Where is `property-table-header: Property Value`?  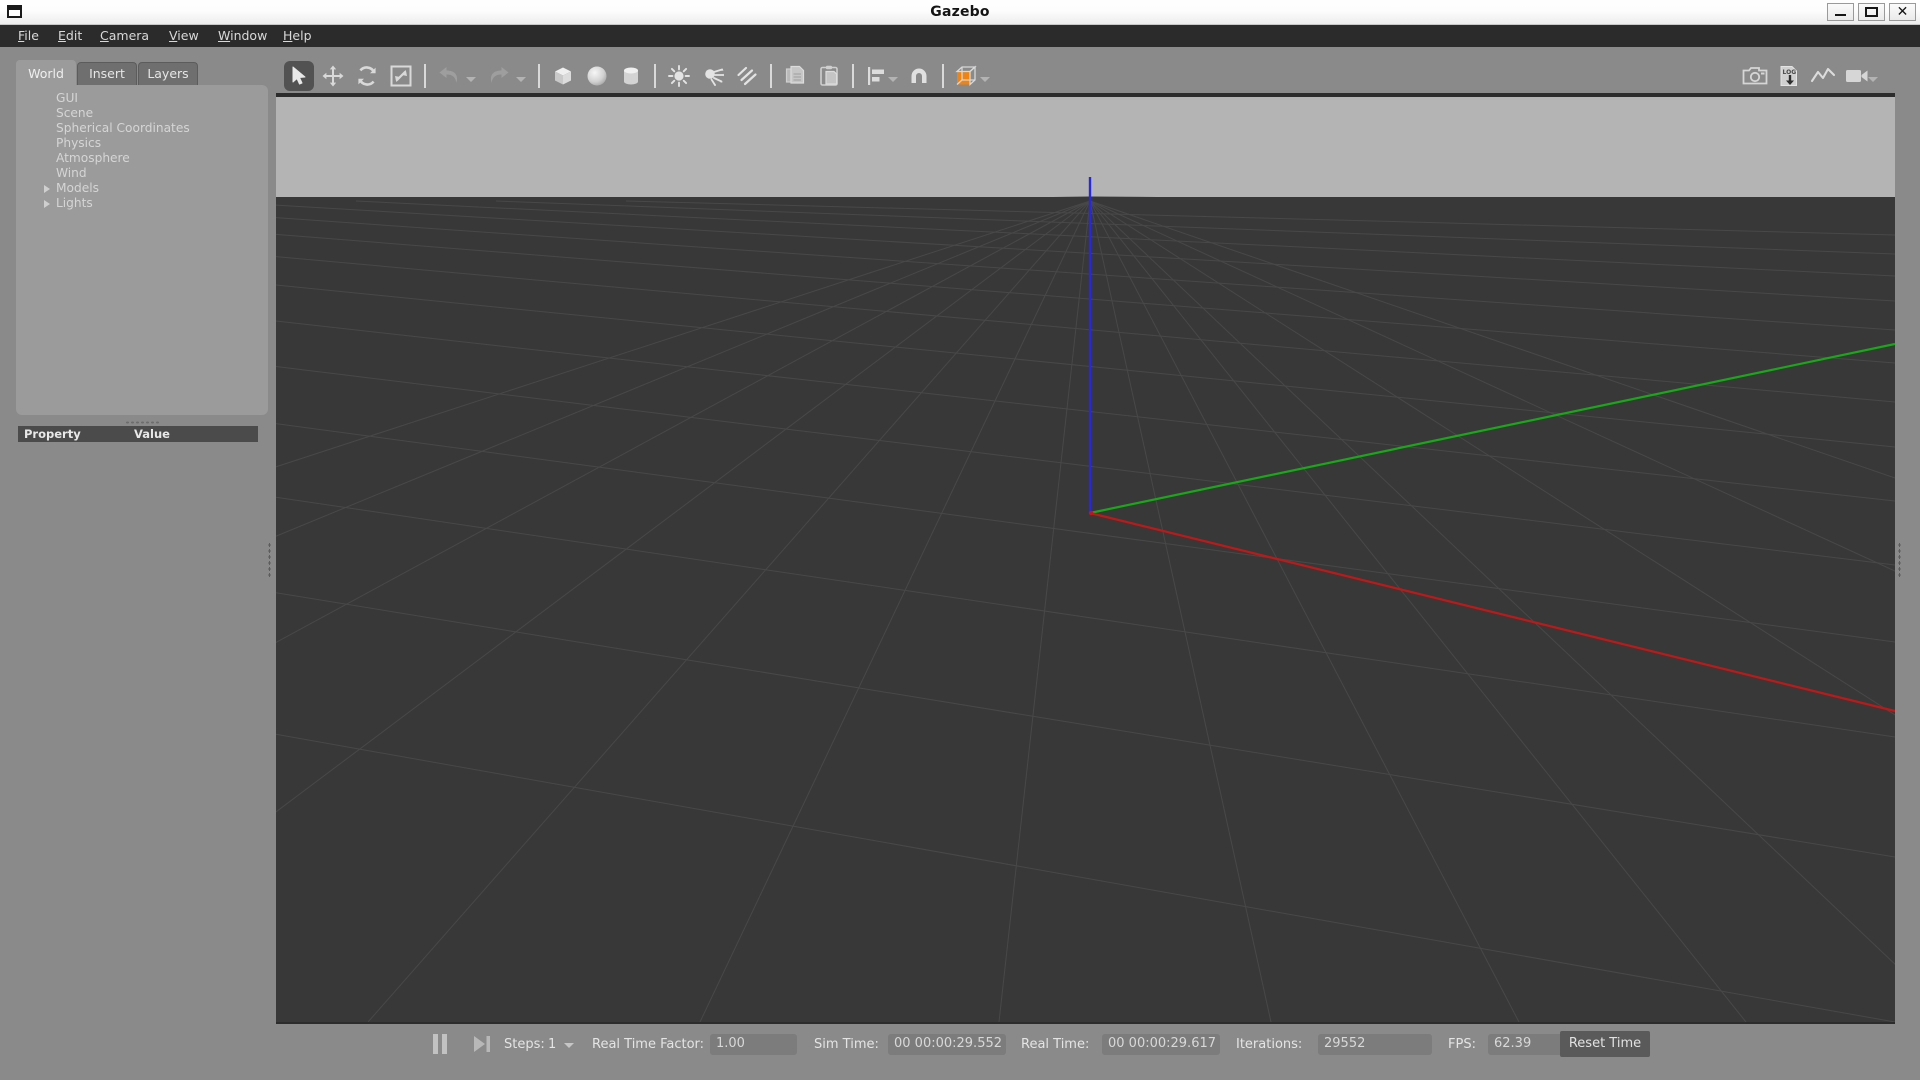
property-table-header: Property Value is located at coordinates (138, 434).